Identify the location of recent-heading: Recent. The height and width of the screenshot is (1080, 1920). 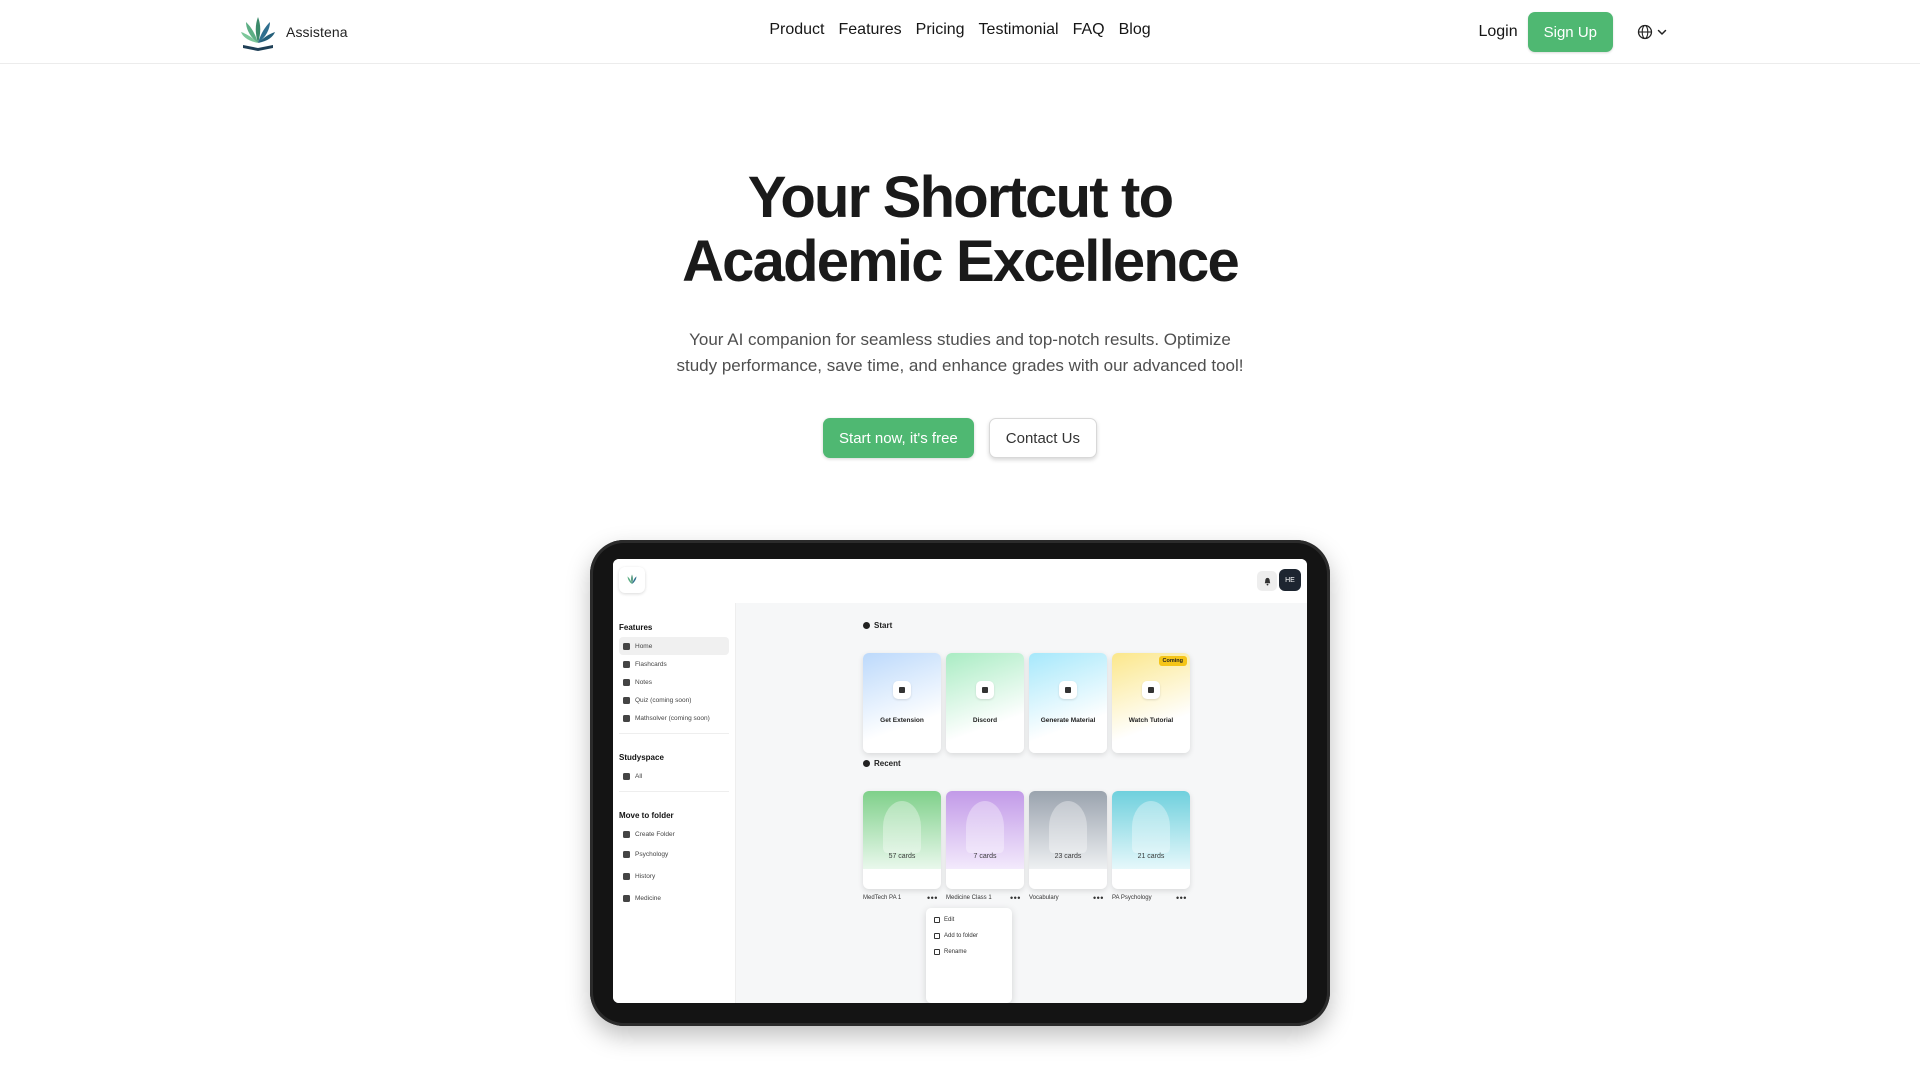
(882, 763).